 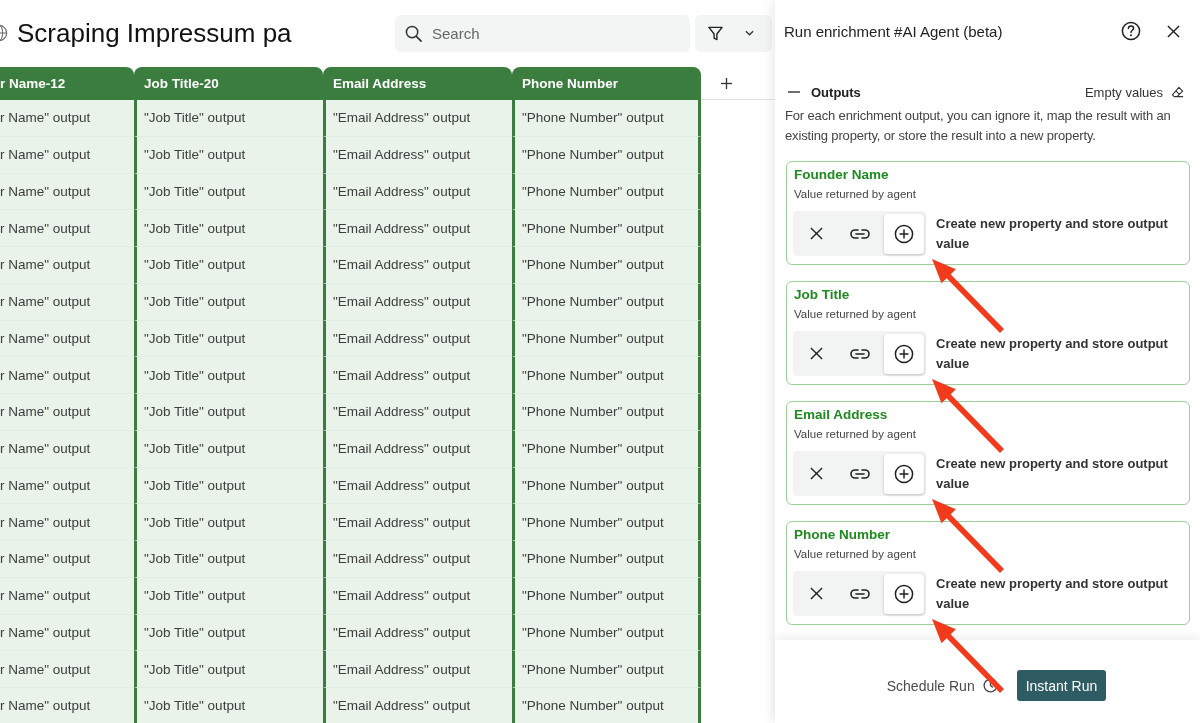 I want to click on output-name: Job Title, so click(x=822, y=295).